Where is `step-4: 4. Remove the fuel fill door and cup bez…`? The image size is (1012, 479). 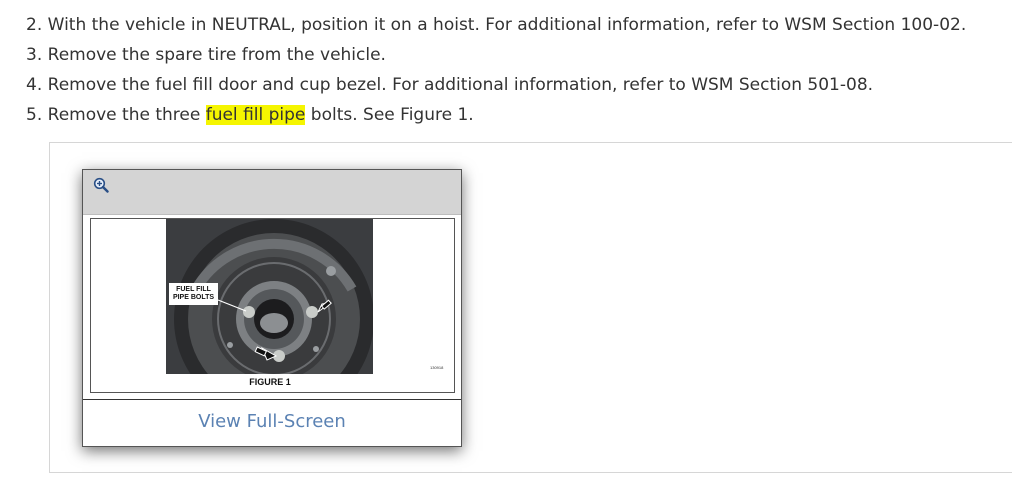
step-4: 4. Remove the fuel fill door and cup bez… is located at coordinates (496, 85).